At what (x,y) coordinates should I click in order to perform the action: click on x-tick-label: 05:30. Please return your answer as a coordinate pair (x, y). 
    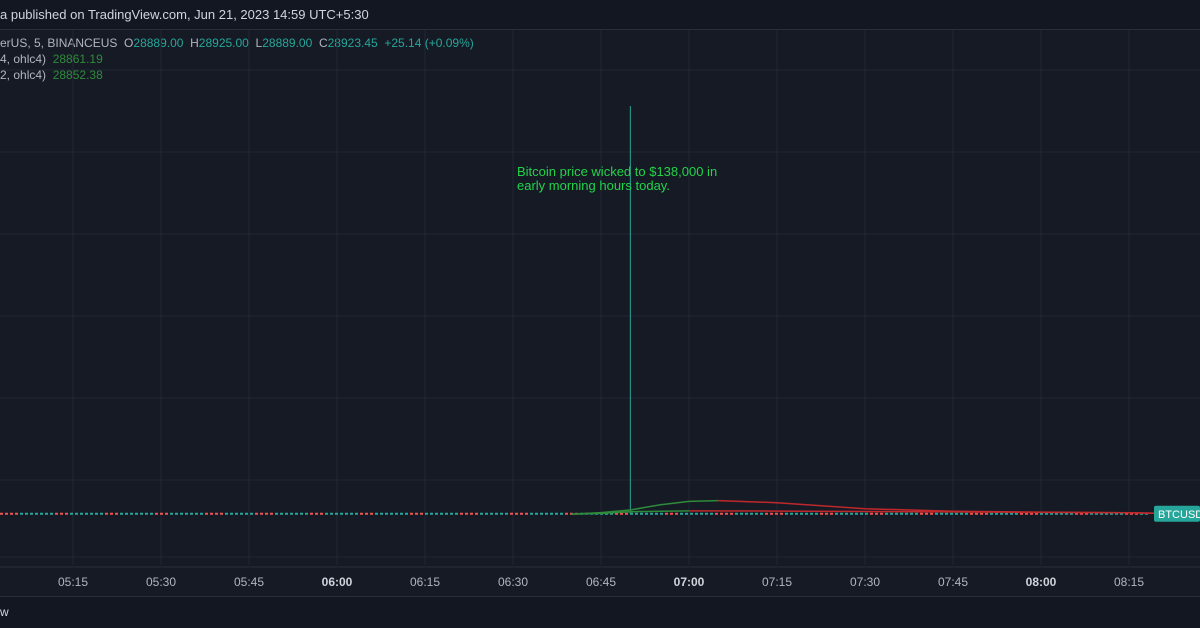
    Looking at the image, I should click on (161, 582).